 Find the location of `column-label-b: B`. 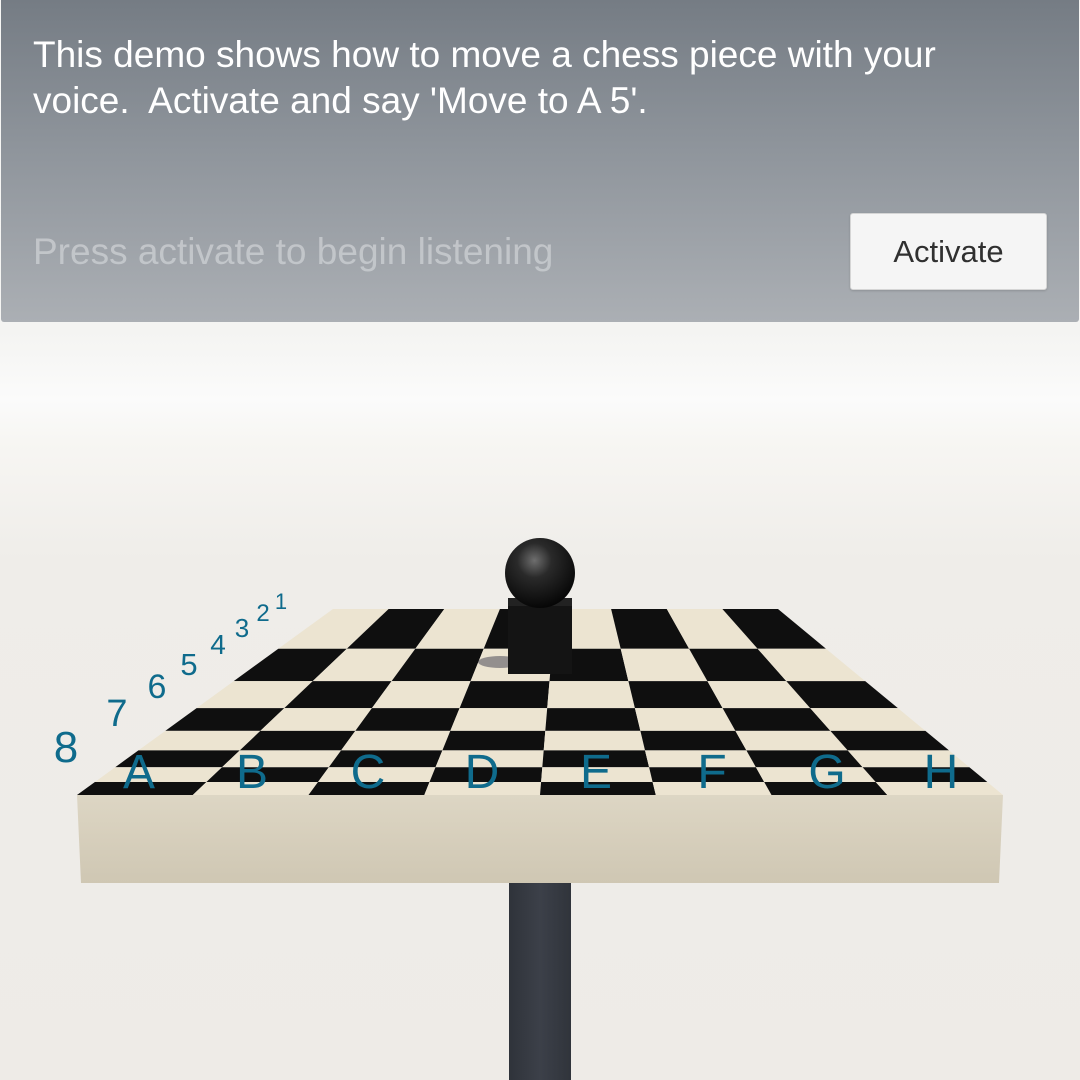

column-label-b: B is located at coordinates (252, 772).